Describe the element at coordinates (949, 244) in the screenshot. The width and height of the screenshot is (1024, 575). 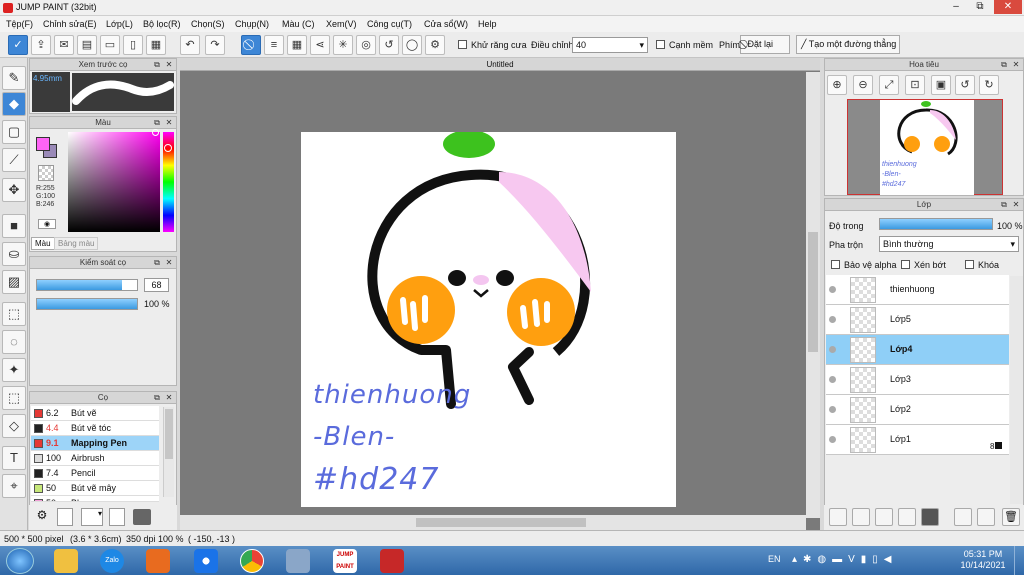
I see `blend-mode-dropdown: Bình thường ▾` at that location.